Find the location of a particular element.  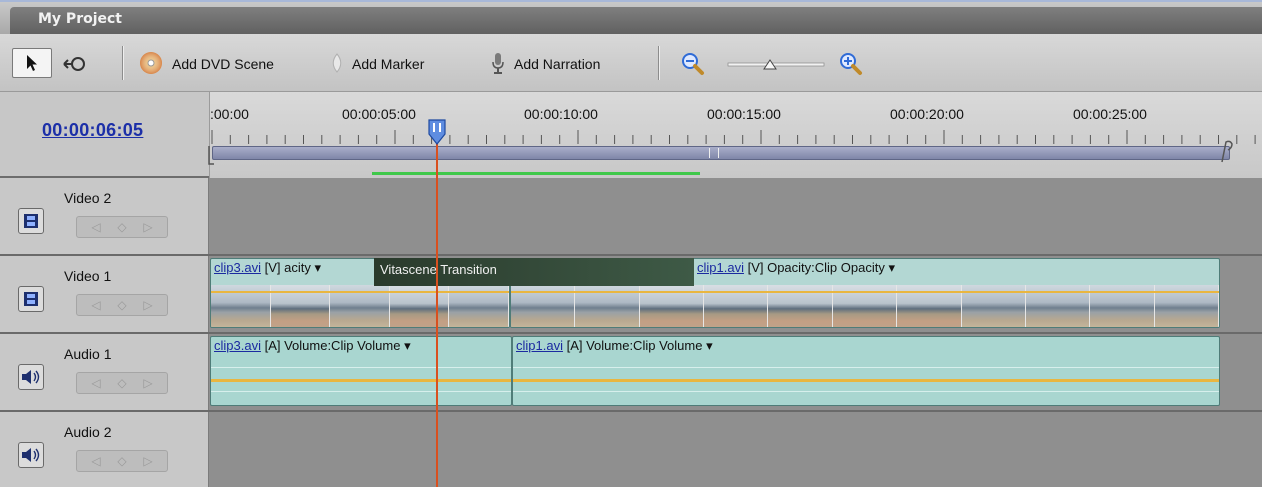

add-narration-button: Add Narration is located at coordinates (545, 64).